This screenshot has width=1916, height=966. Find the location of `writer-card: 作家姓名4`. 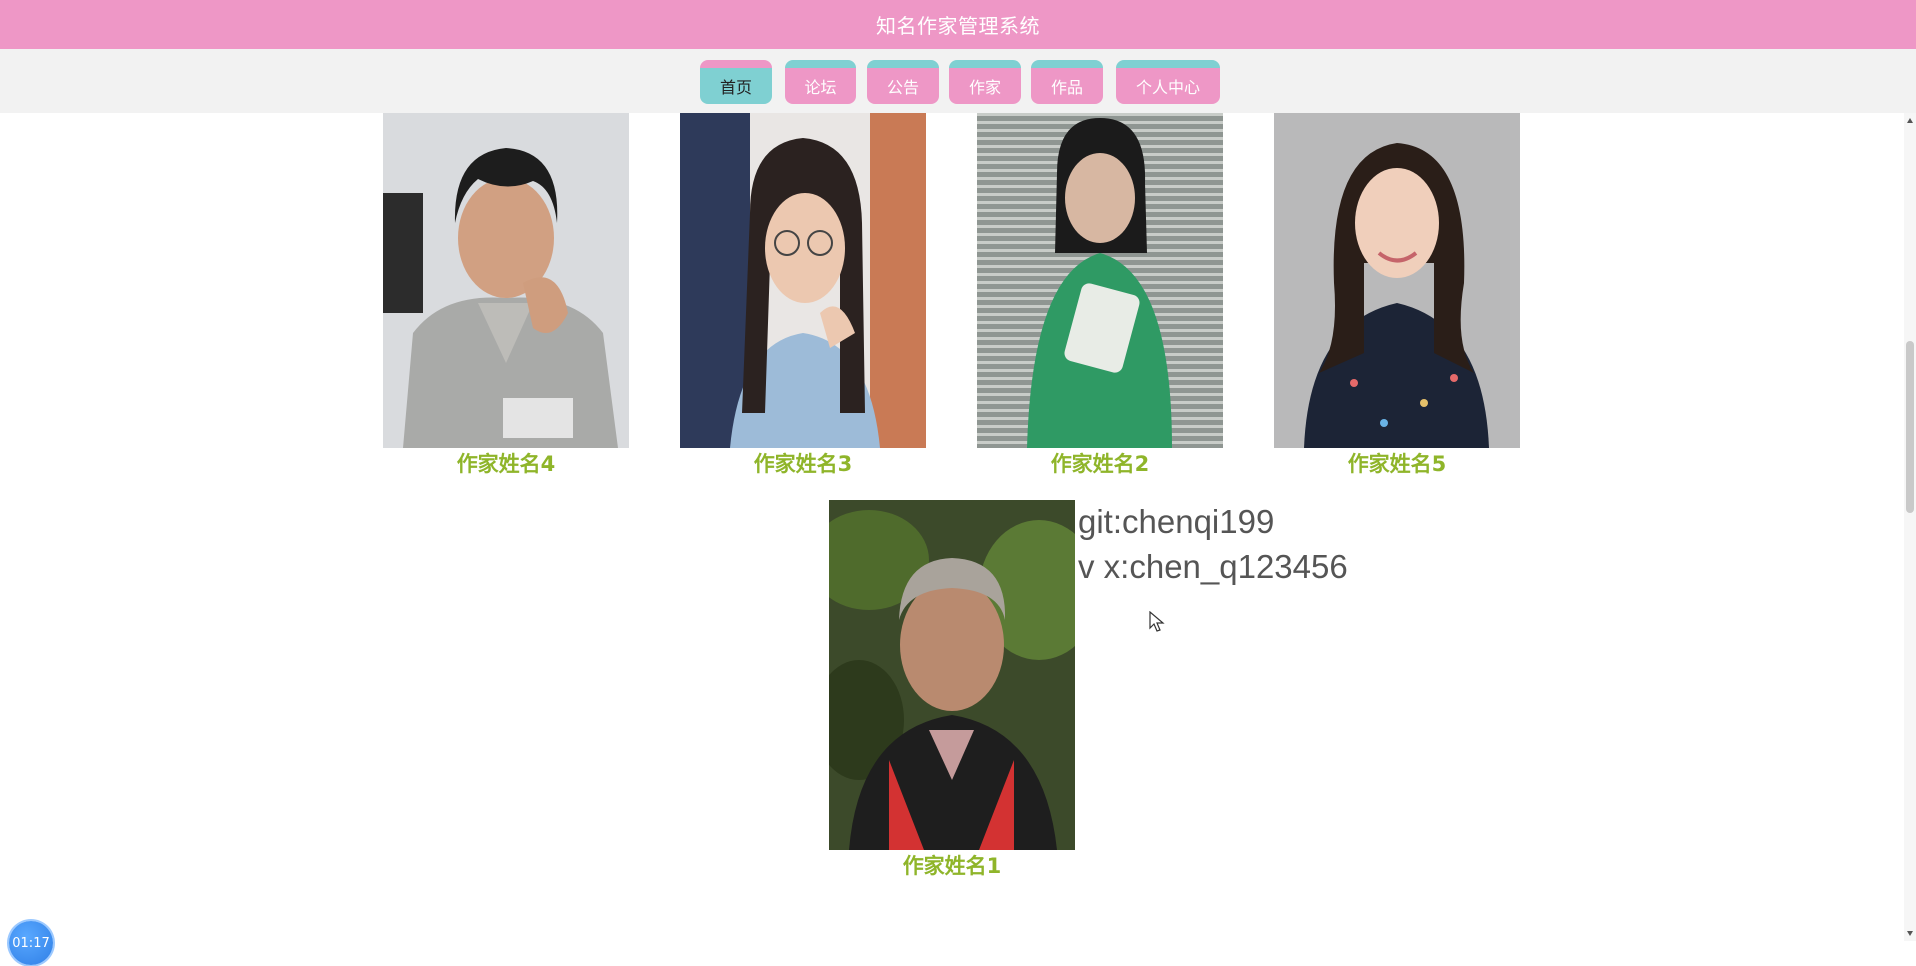

writer-card: 作家姓名4 is located at coordinates (506, 295).